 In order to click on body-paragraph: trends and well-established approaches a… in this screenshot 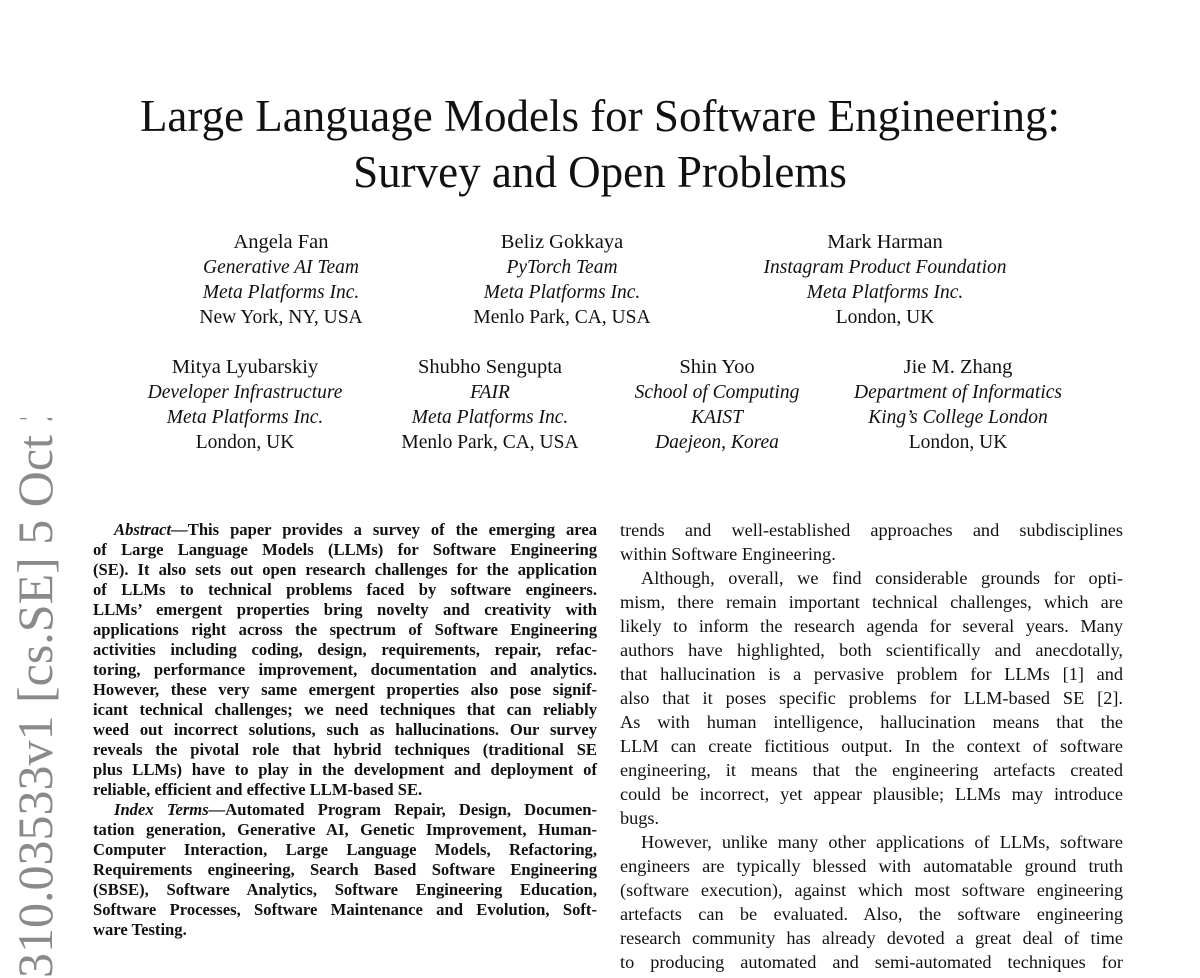, I will do `click(871, 542)`.